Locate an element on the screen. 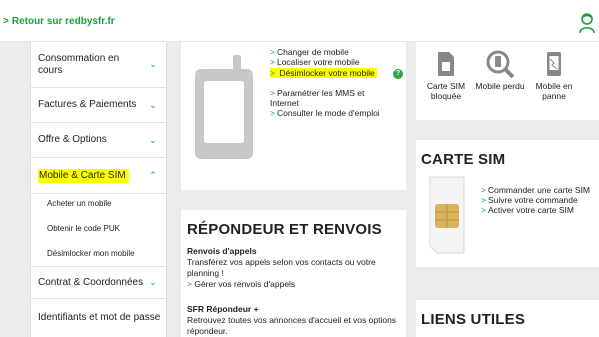 This screenshot has height=337, width=599. link-label: Suivre votre commande is located at coordinates (532, 200).